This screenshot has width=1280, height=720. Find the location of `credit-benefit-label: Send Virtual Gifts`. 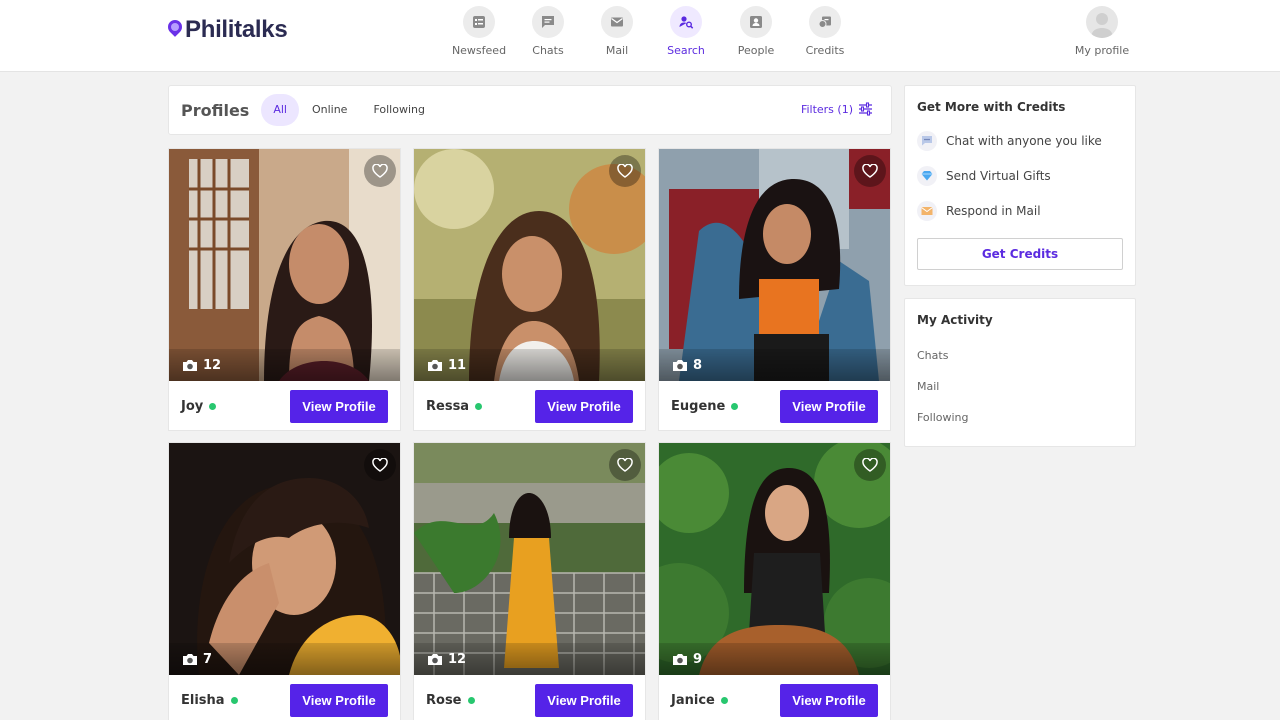

credit-benefit-label: Send Virtual Gifts is located at coordinates (998, 175).